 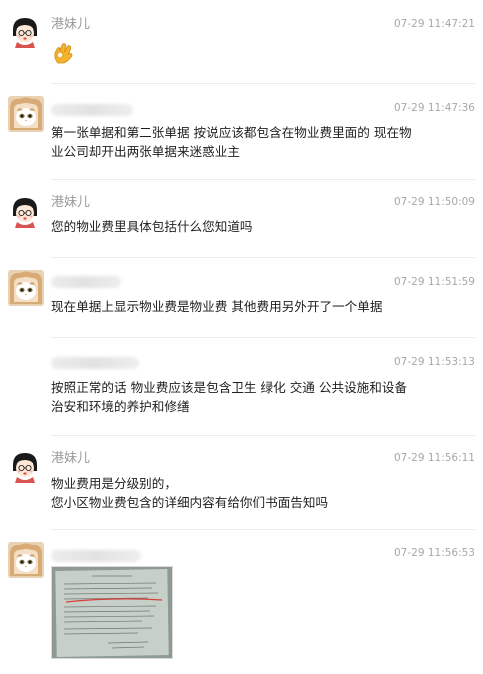 What do you see at coordinates (434, 458) in the screenshot?
I see `timestamp: 07-29 11:56:11` at bounding box center [434, 458].